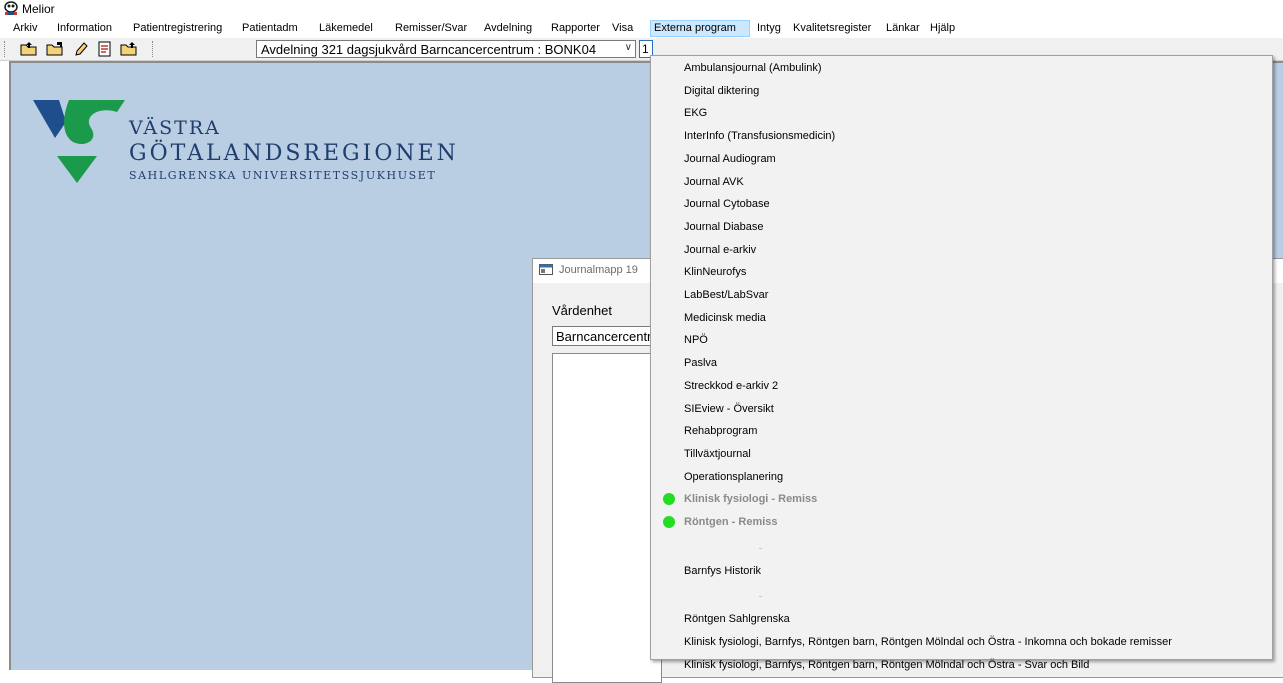 This screenshot has width=1283, height=683. I want to click on menu-item-ambulansjournal-ambulink: Ambulansjournal (Ambulink), so click(753, 68).